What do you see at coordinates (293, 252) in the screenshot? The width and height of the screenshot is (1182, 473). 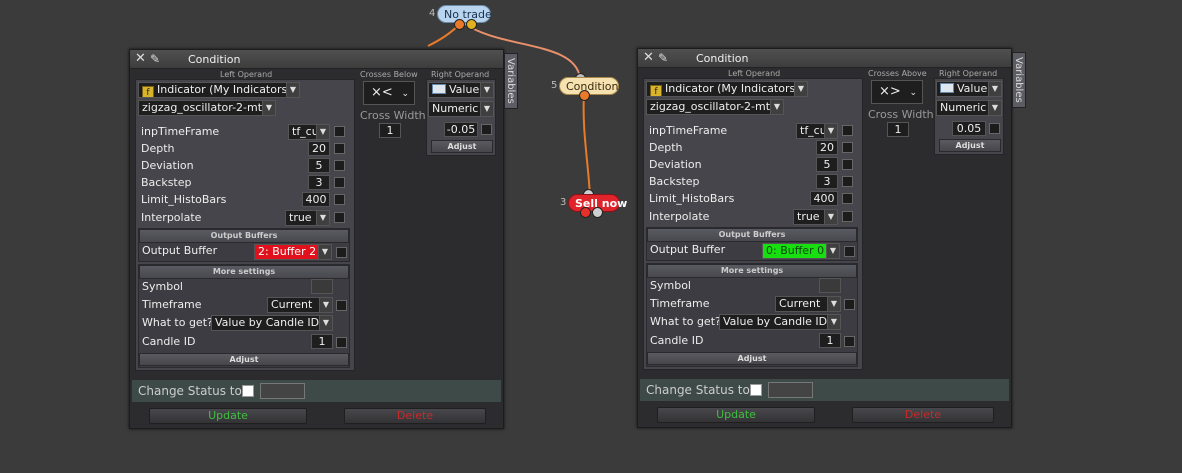 I see `output-buffer-select: 2: Buffer 2 ▼` at bounding box center [293, 252].